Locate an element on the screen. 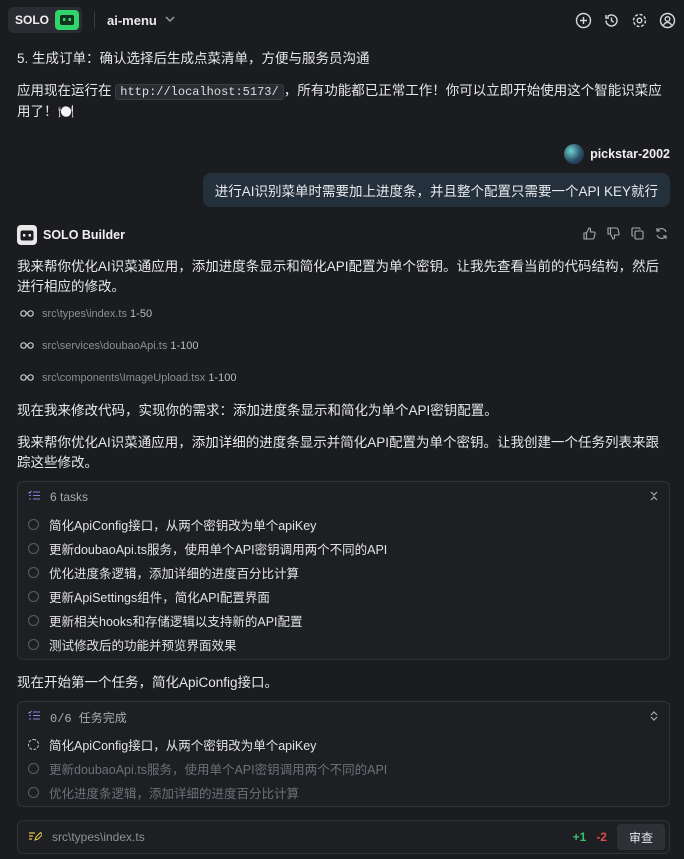 This screenshot has height=859, width=684. solo-builder-icon is located at coordinates (27, 235).